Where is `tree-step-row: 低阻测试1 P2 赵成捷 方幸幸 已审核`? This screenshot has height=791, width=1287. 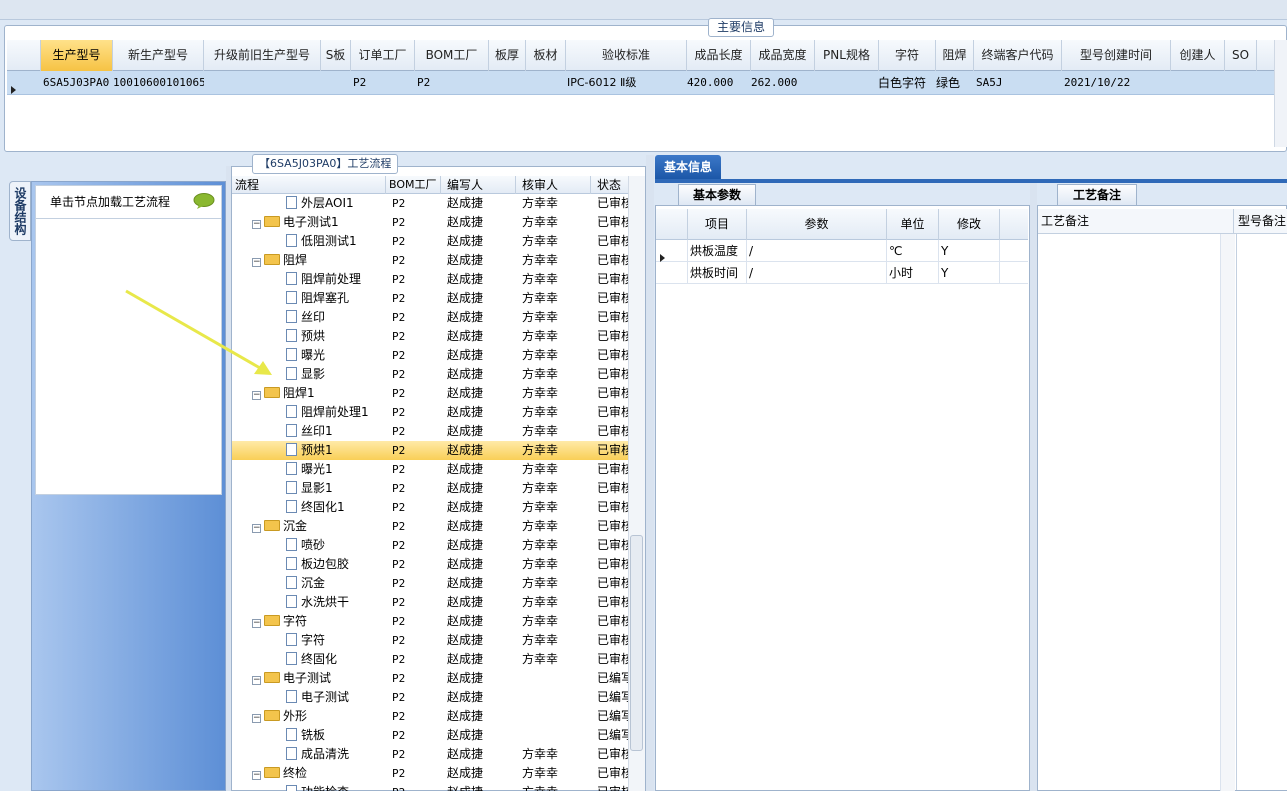
tree-step-row: 低阻测试1 P2 赵成捷 方幸幸 已审核 is located at coordinates (430, 241).